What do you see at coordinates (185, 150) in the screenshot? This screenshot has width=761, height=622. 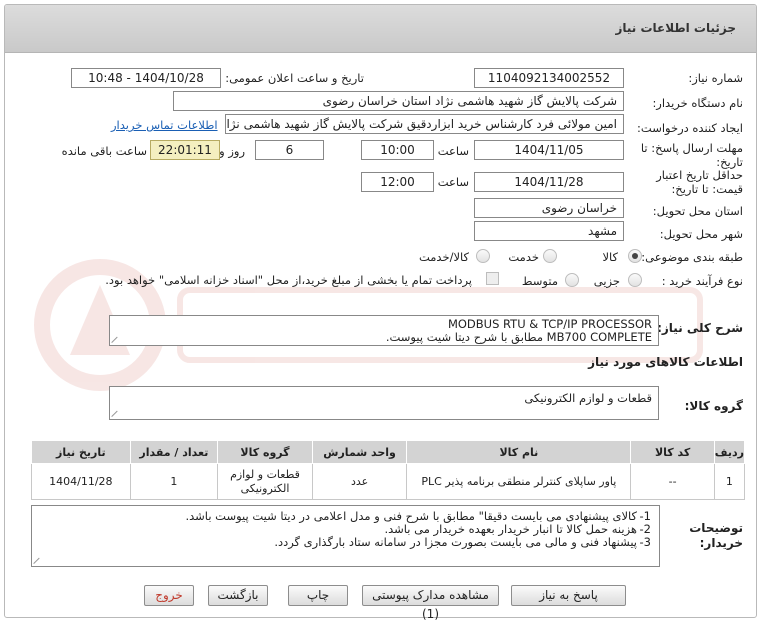 I see `remaining-time-field: 22:01:11` at bounding box center [185, 150].